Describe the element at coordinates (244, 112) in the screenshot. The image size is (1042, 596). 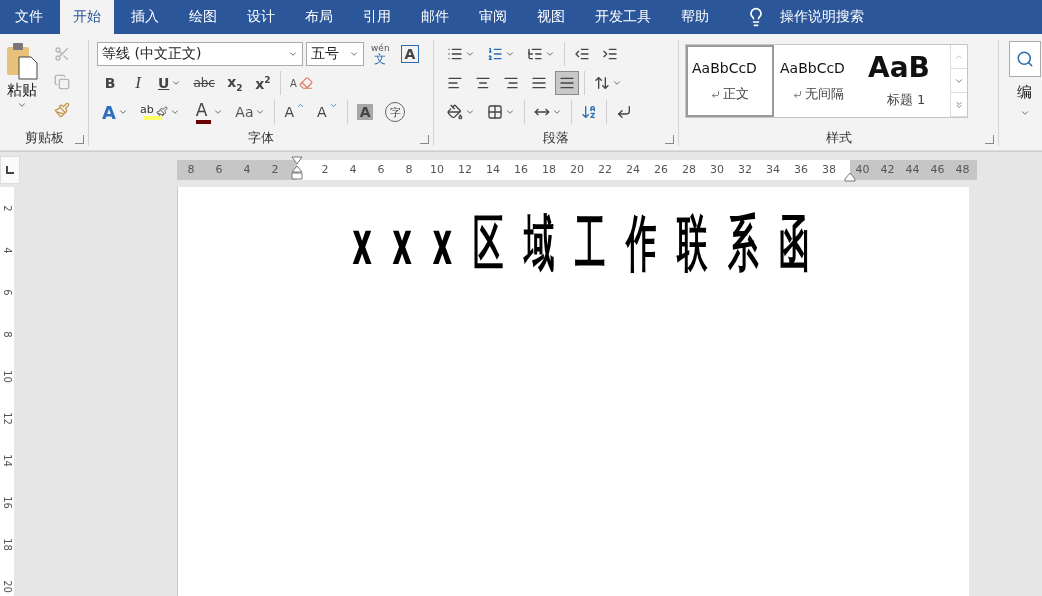
I see `change-case-label: Aa` at that location.